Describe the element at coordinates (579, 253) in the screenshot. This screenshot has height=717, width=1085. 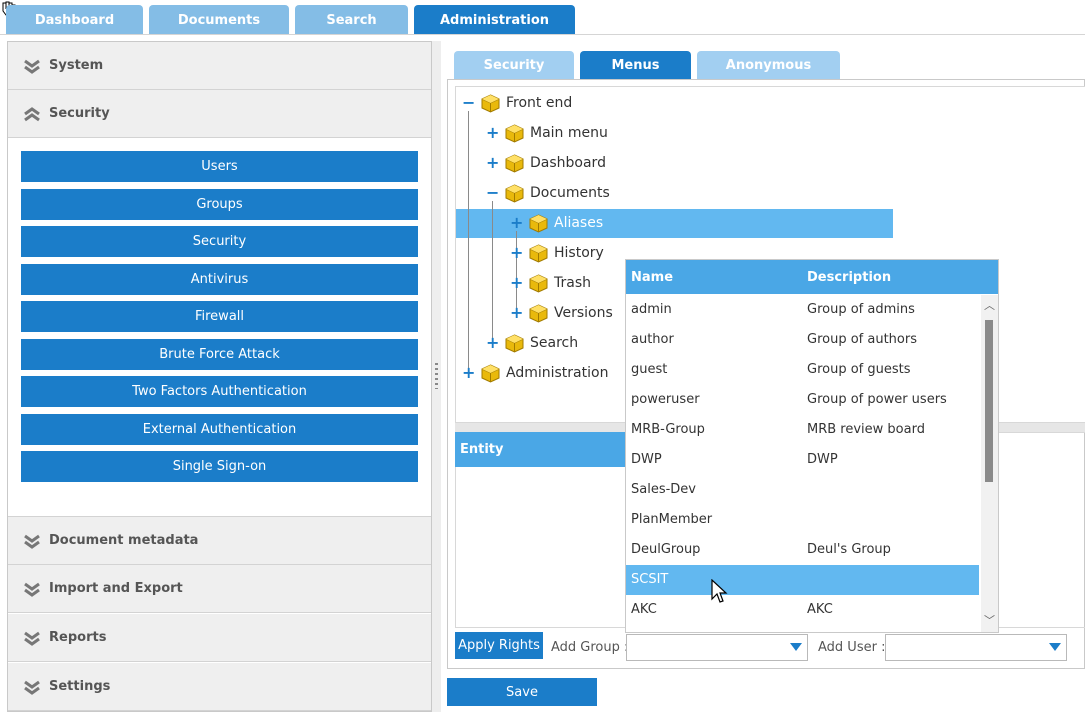
I see `tree-node-label: History` at that location.